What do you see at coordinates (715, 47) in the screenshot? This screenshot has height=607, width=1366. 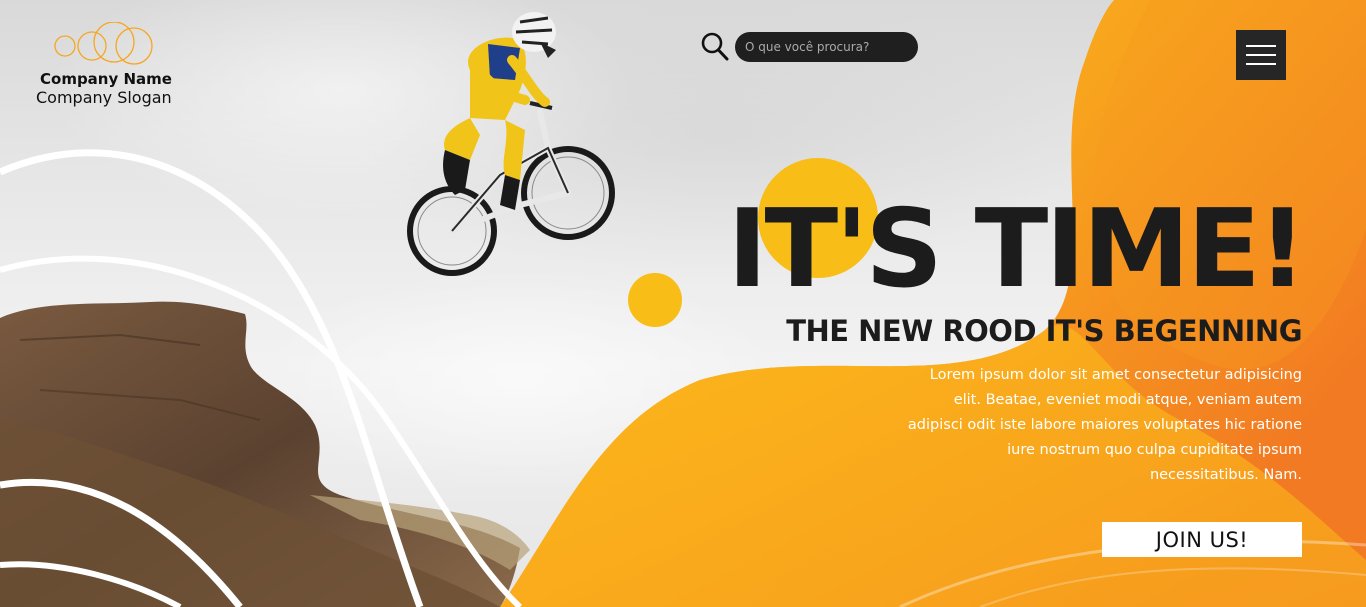 I see `search-icon` at bounding box center [715, 47].